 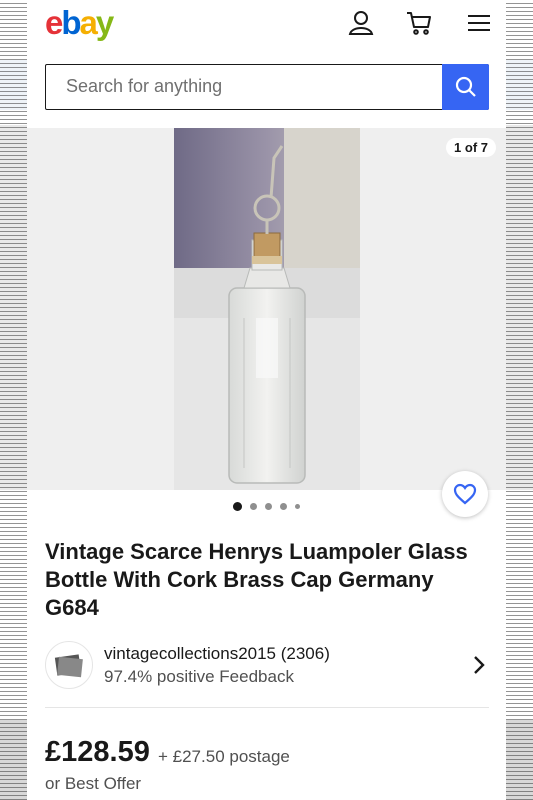 I want to click on search-button, so click(x=465, y=86).